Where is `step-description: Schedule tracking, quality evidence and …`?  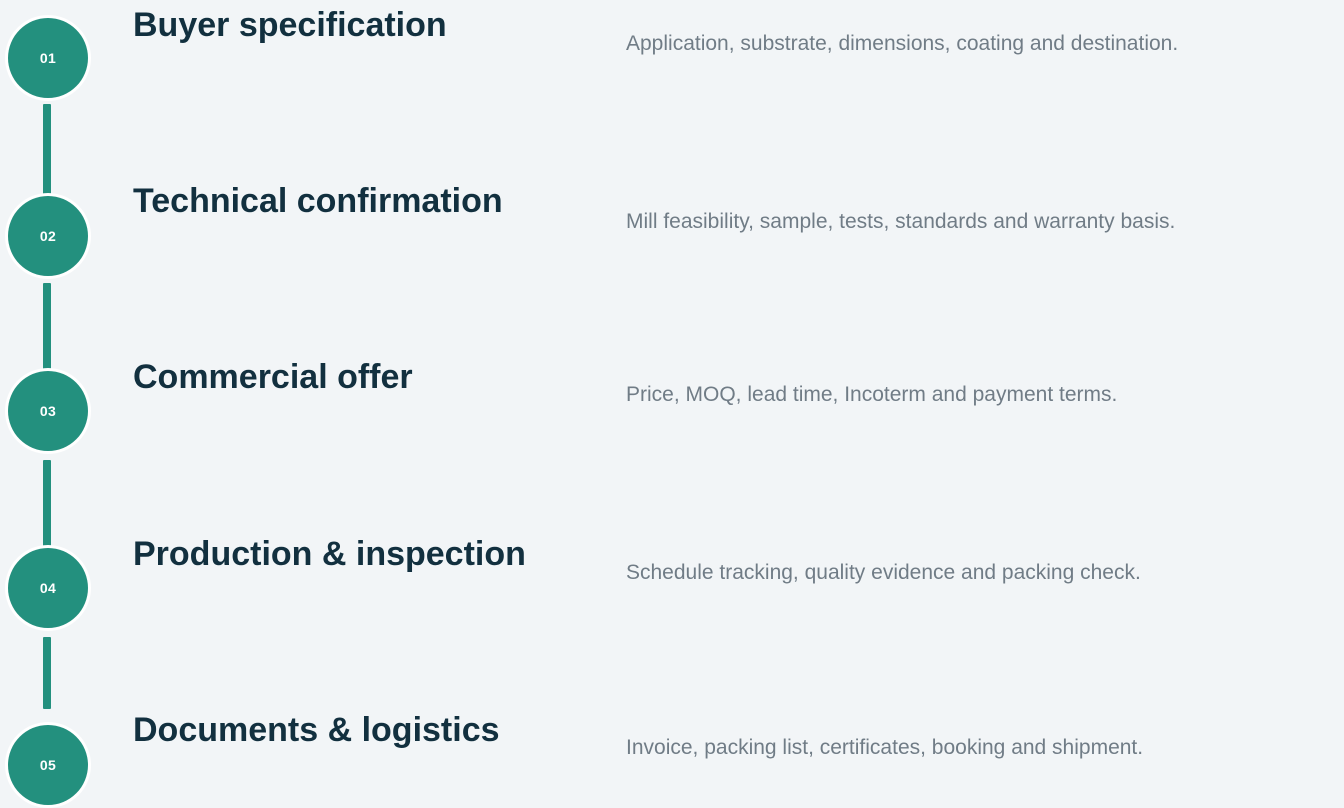
step-description: Schedule tracking, quality evidence and … is located at coordinates (883, 572).